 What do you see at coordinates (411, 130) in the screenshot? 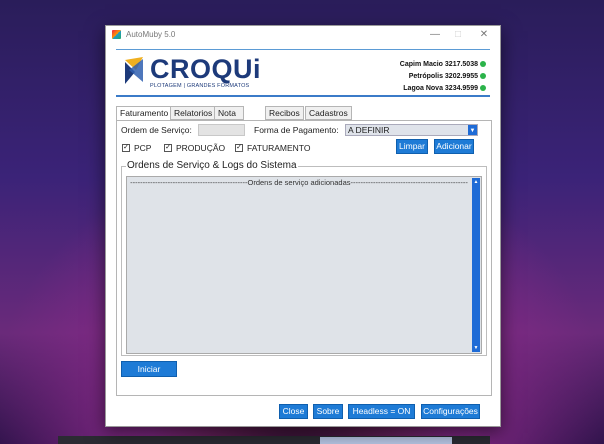
I see `forma-pagamento-select: A DEFINIR ▼` at bounding box center [411, 130].